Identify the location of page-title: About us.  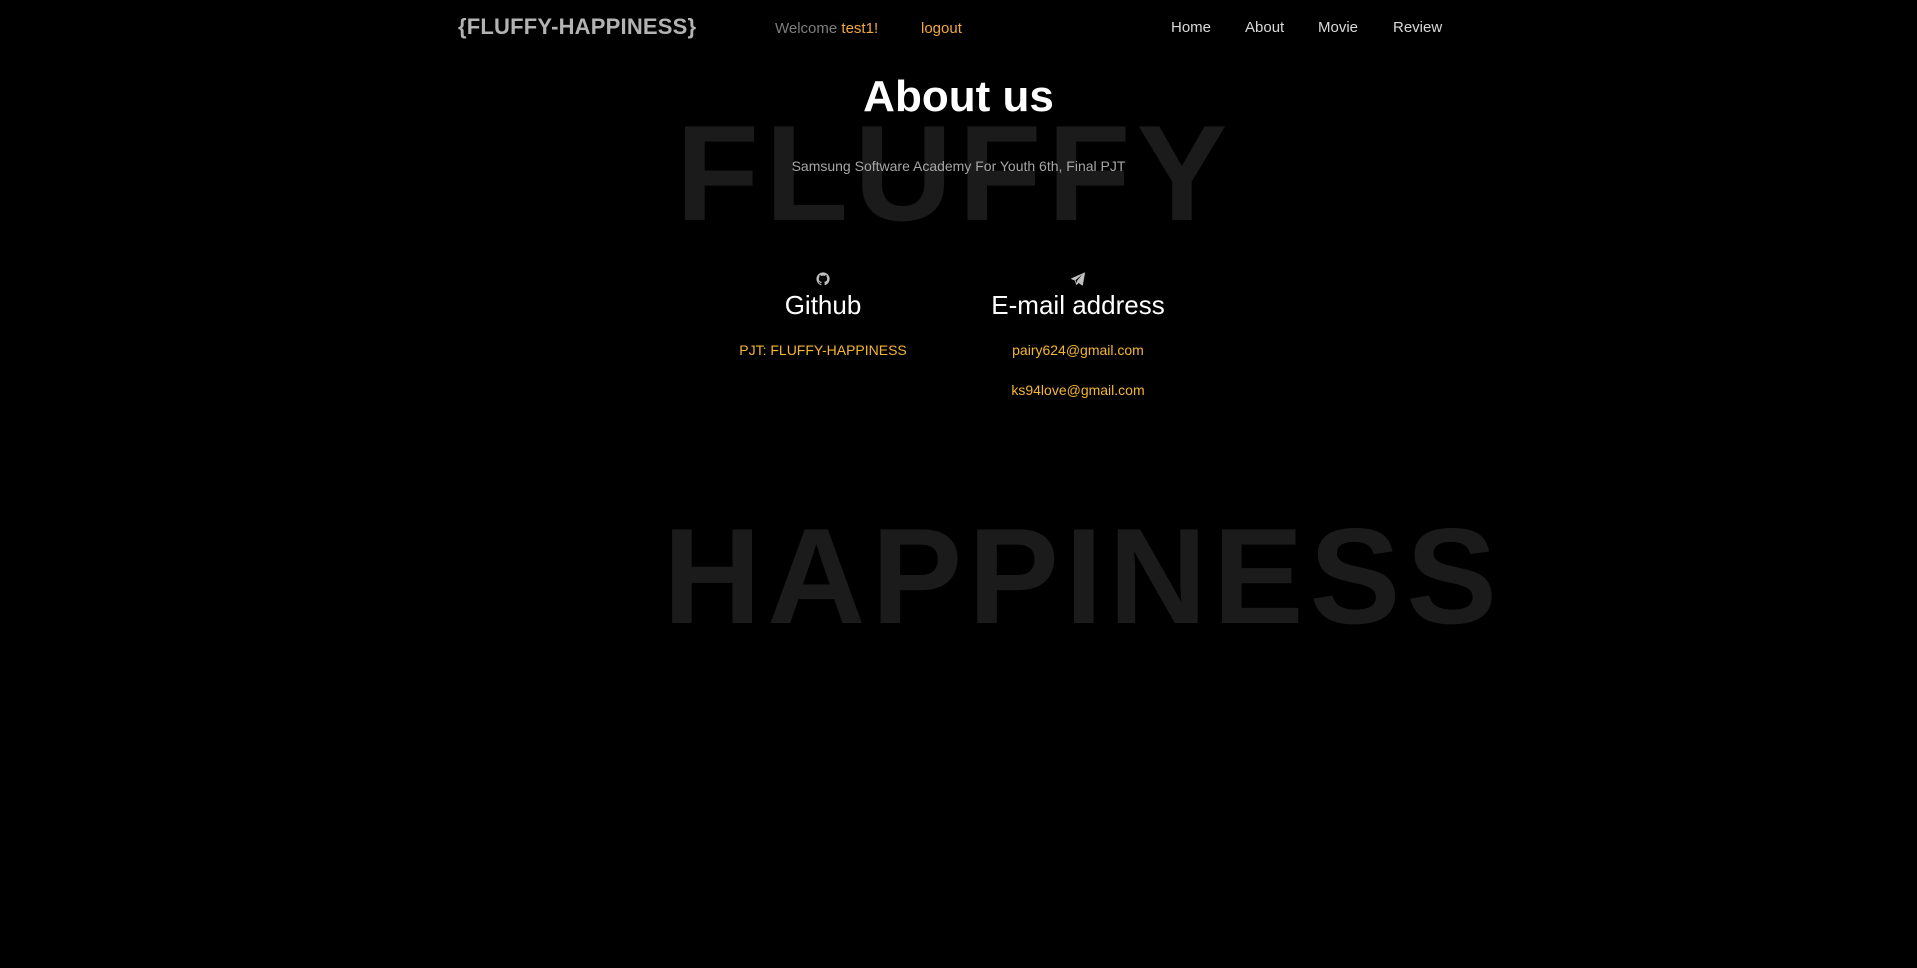
(958, 96).